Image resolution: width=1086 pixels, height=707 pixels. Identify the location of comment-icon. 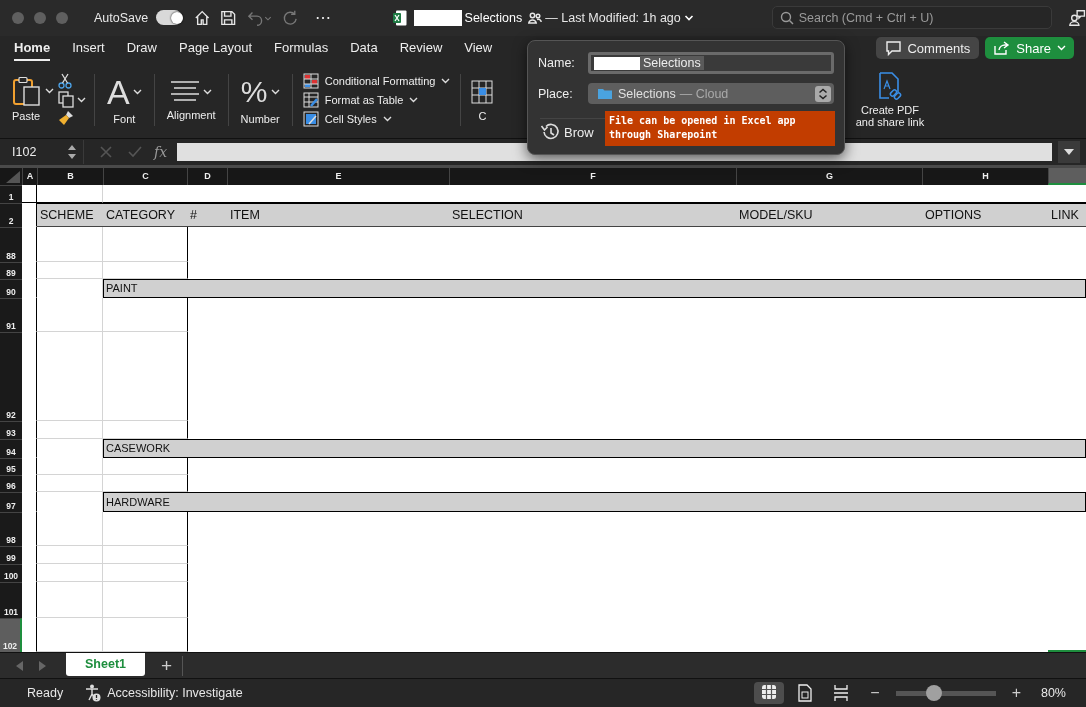
(894, 48).